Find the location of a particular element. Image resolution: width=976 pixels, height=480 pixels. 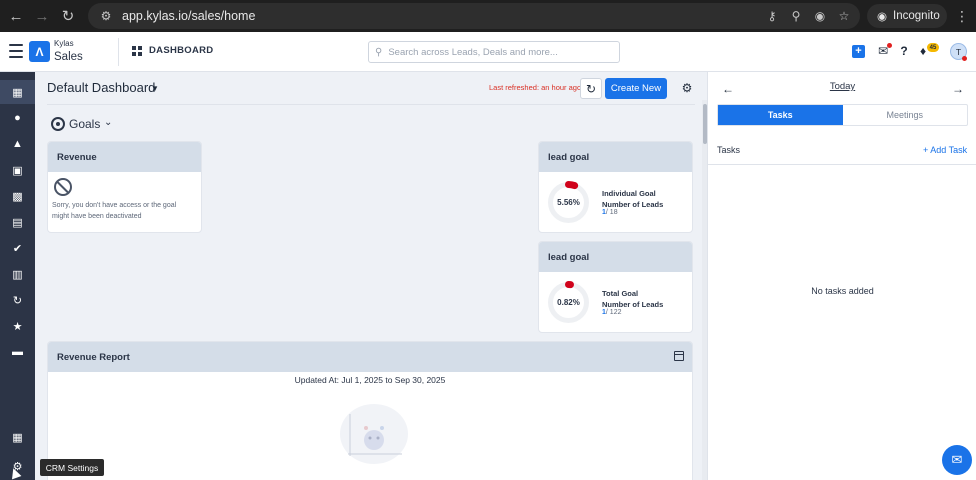

dashboard-settings-gear-icon: ⚙ is located at coordinates (687, 88).